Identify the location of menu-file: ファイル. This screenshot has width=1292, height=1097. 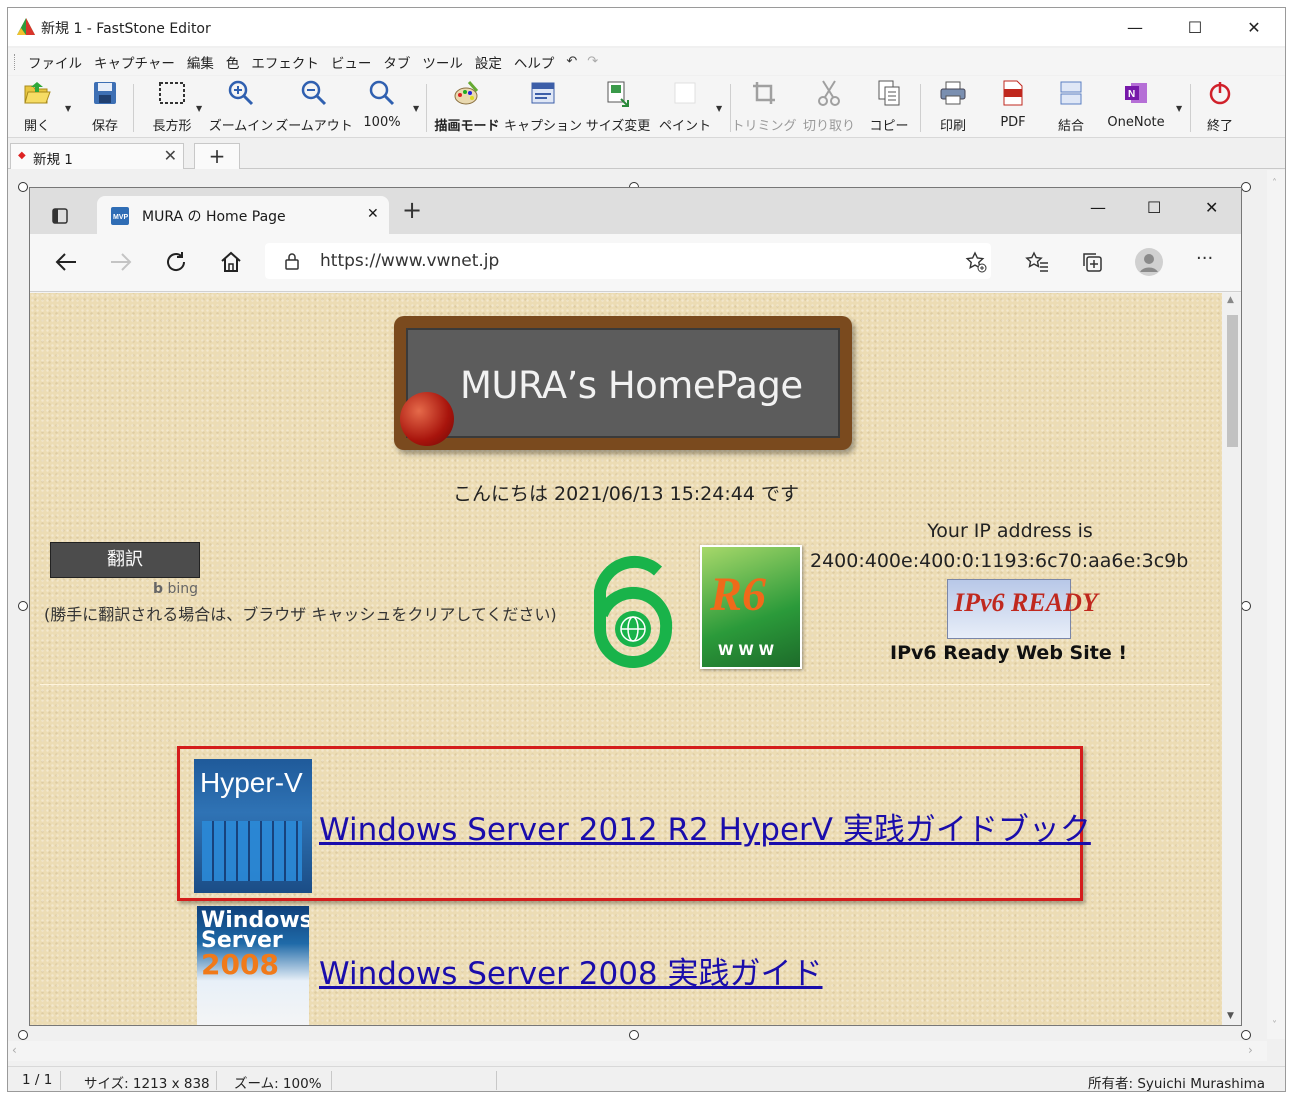
(55, 62).